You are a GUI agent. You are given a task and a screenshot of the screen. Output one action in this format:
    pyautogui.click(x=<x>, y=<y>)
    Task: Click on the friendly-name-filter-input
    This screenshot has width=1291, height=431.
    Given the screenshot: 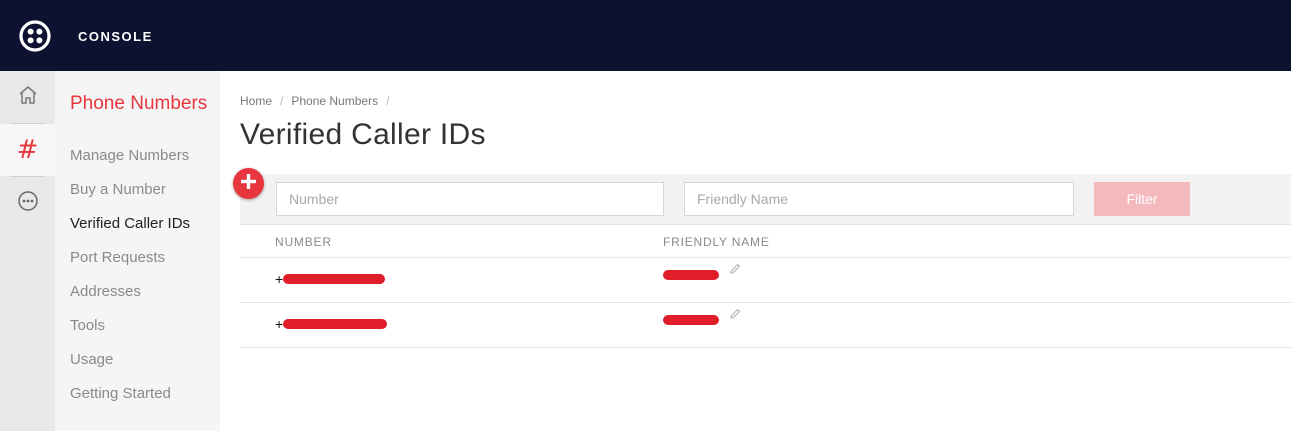 What is the action you would take?
    pyautogui.click(x=879, y=199)
    